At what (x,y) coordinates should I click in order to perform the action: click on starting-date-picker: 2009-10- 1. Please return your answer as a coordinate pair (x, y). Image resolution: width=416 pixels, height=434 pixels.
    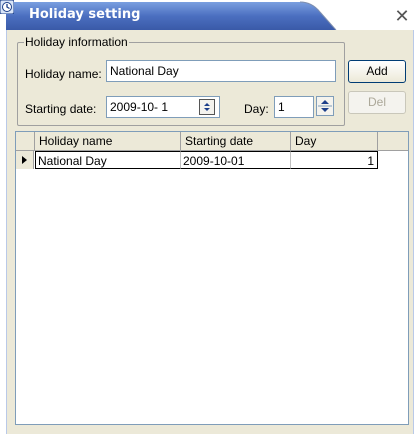
    Looking at the image, I should click on (163, 107).